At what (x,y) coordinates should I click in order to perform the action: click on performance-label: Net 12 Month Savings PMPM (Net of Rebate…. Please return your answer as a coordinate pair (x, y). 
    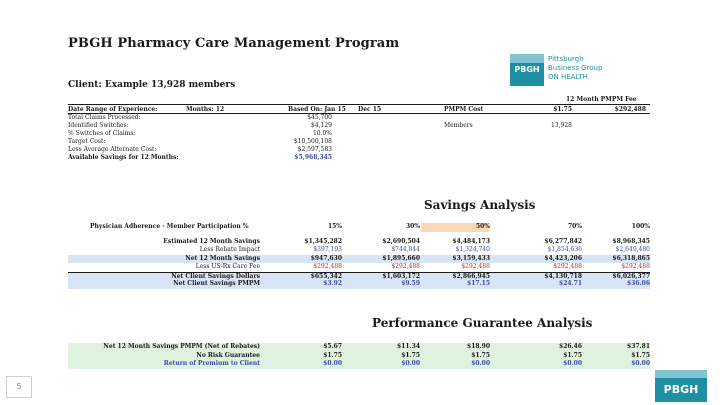
    Looking at the image, I should click on (181, 346).